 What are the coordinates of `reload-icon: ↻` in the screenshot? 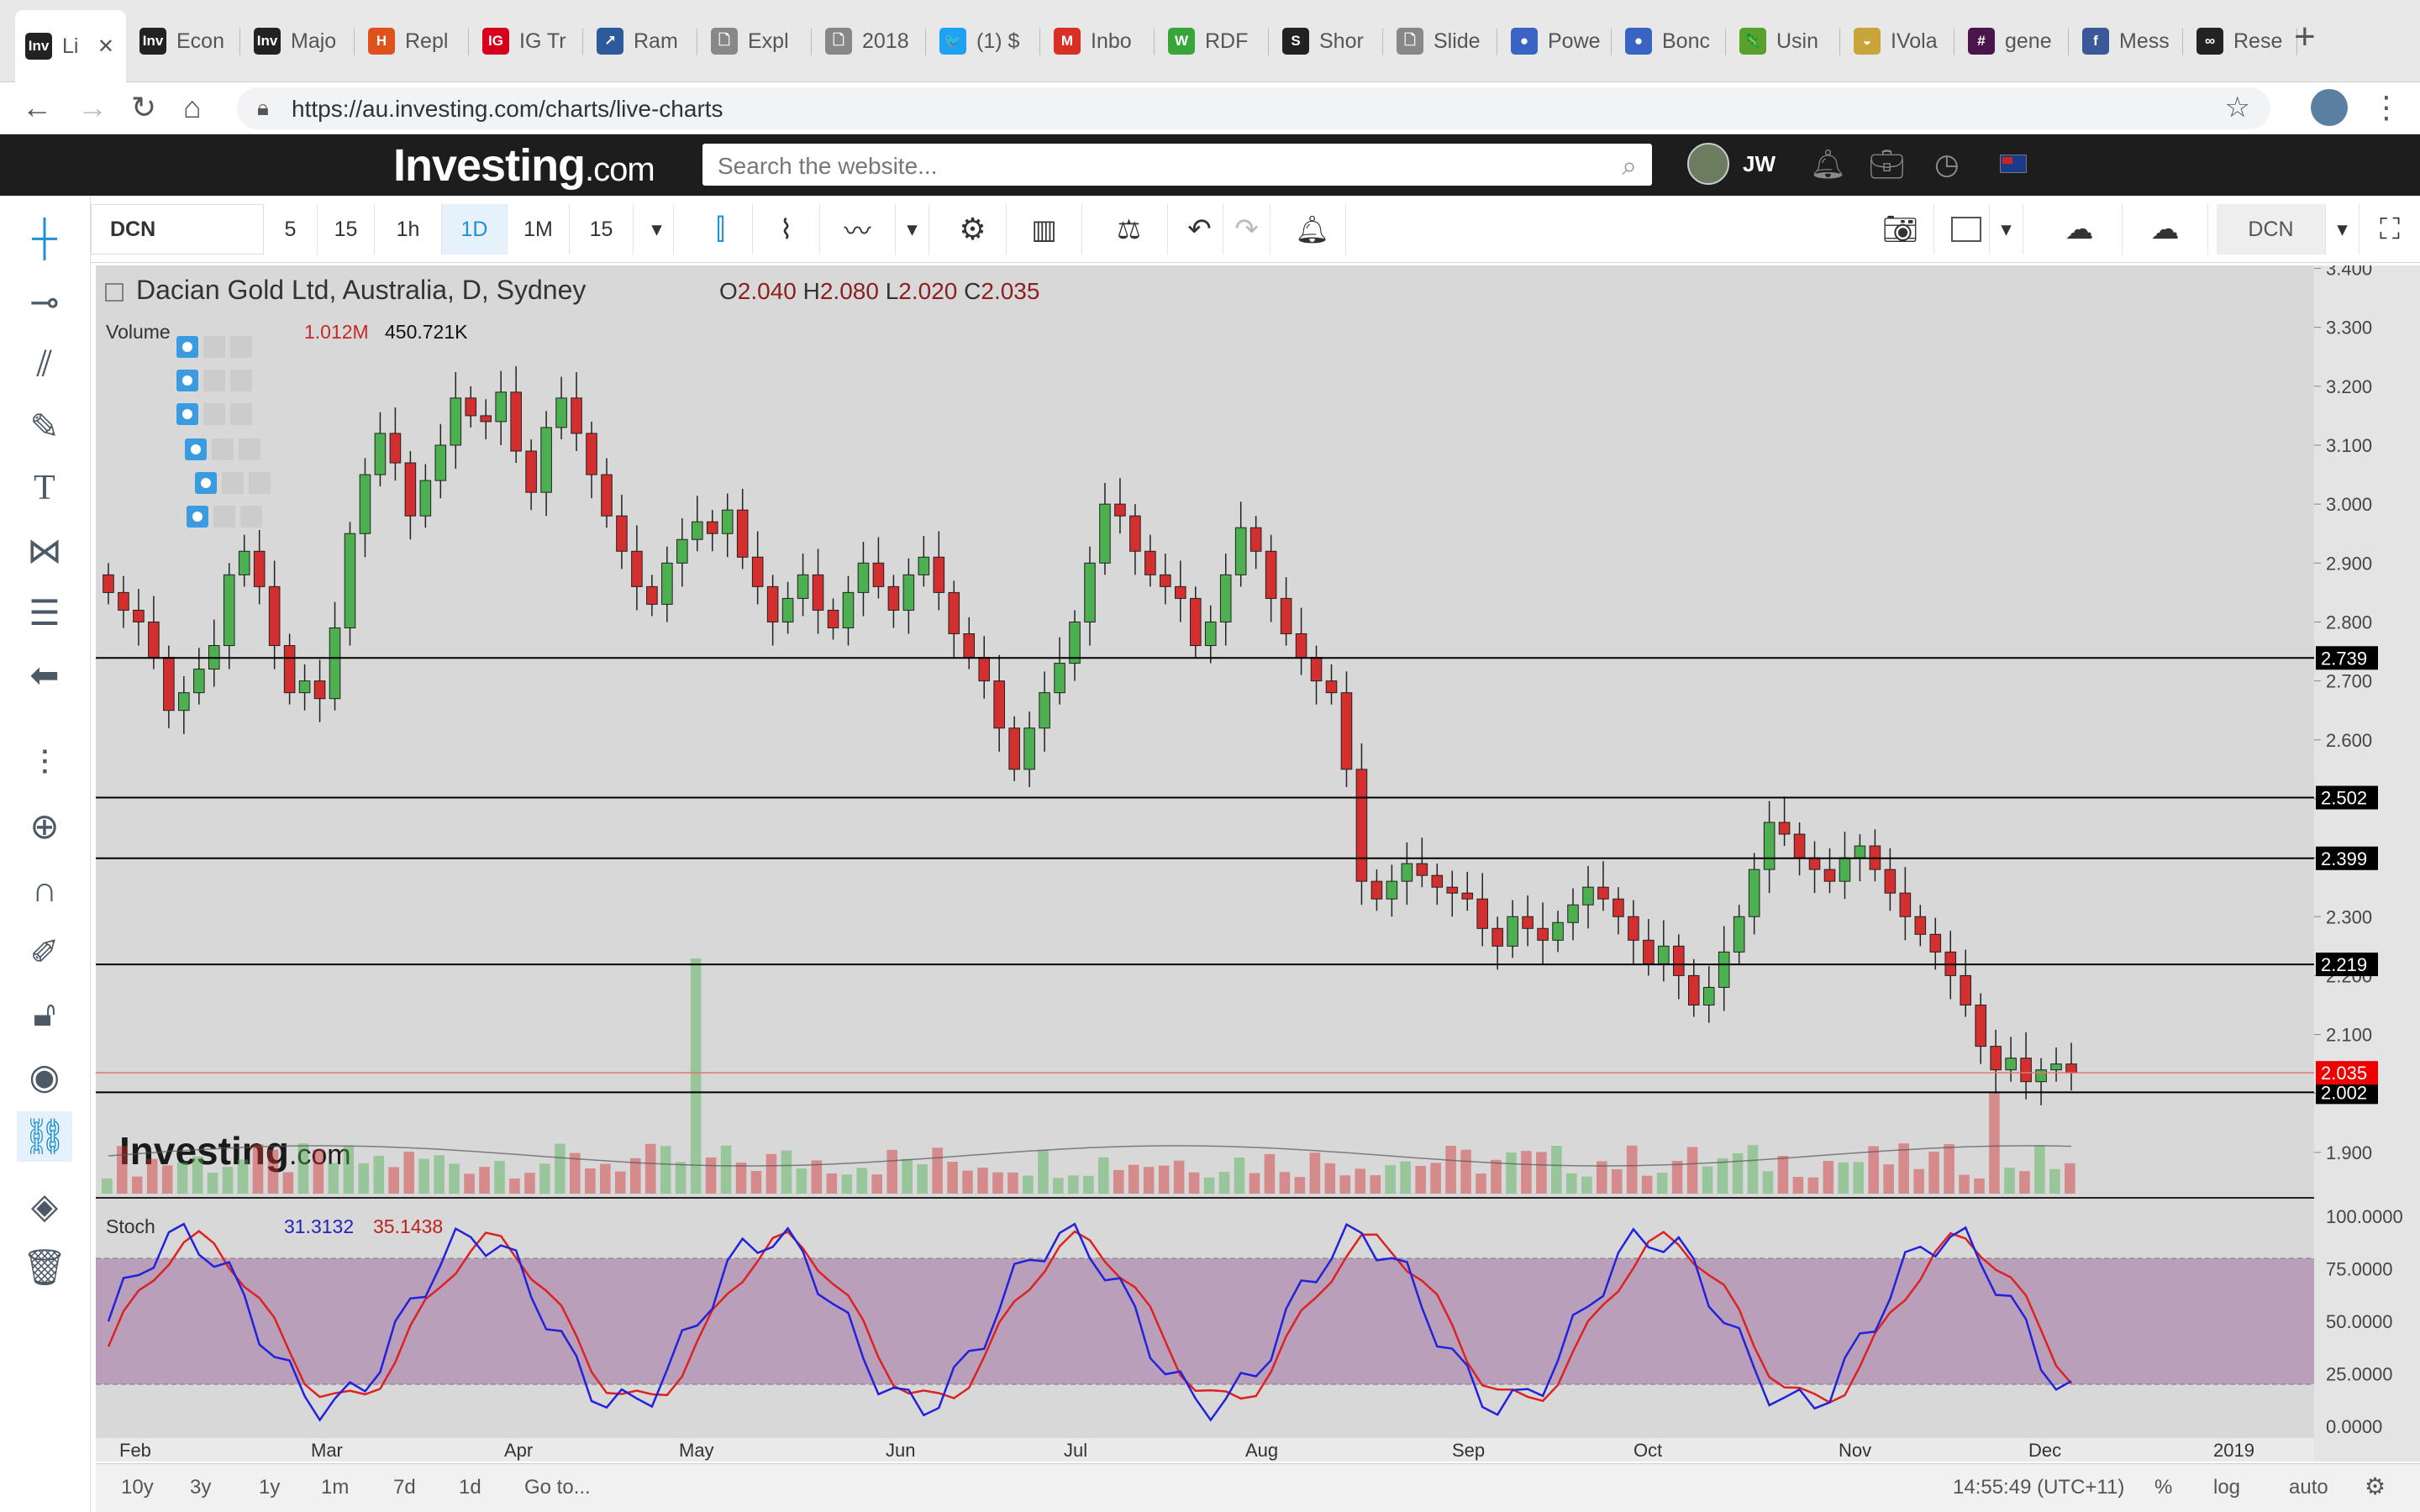 It's located at (143, 107).